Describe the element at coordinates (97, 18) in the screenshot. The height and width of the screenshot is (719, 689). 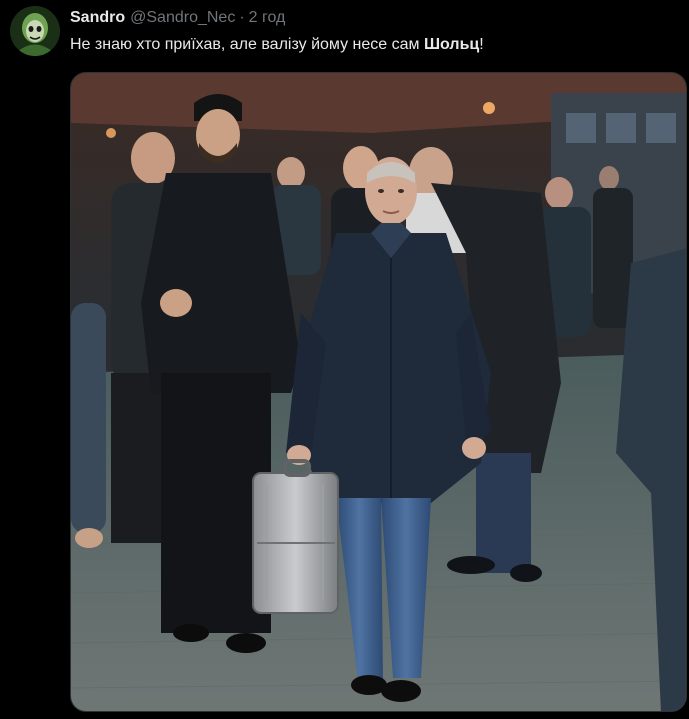
I see `author-name: Sandro` at that location.